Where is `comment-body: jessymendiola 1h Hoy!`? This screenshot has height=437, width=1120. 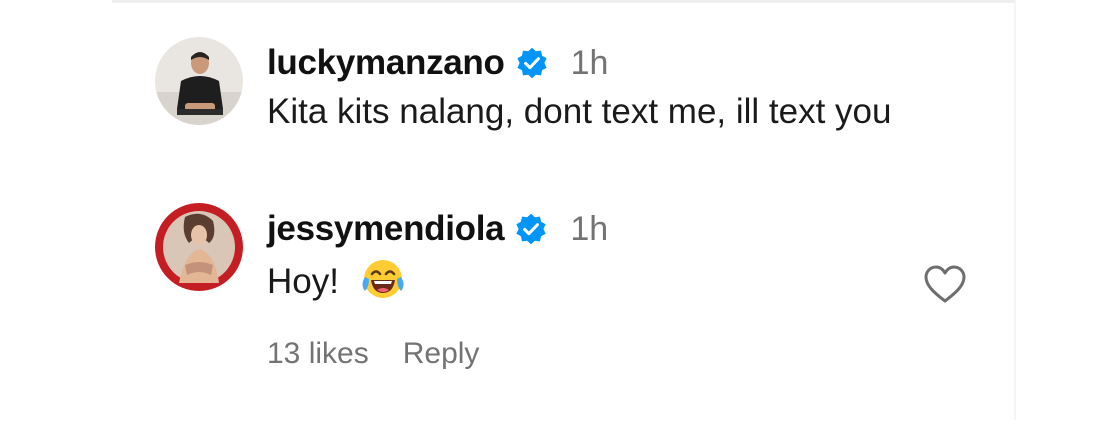
comment-body: jessymendiola 1h Hoy! is located at coordinates (617, 254).